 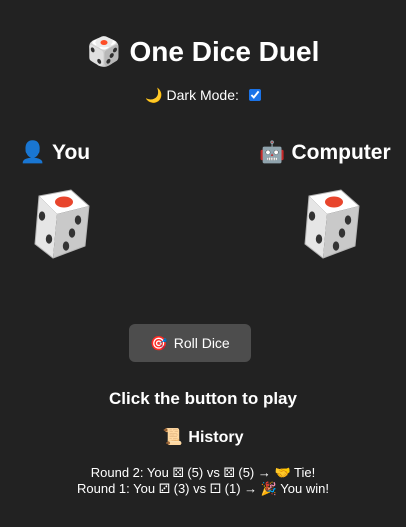 I want to click on roll-dice-label: Roll Dice, so click(x=201, y=342).